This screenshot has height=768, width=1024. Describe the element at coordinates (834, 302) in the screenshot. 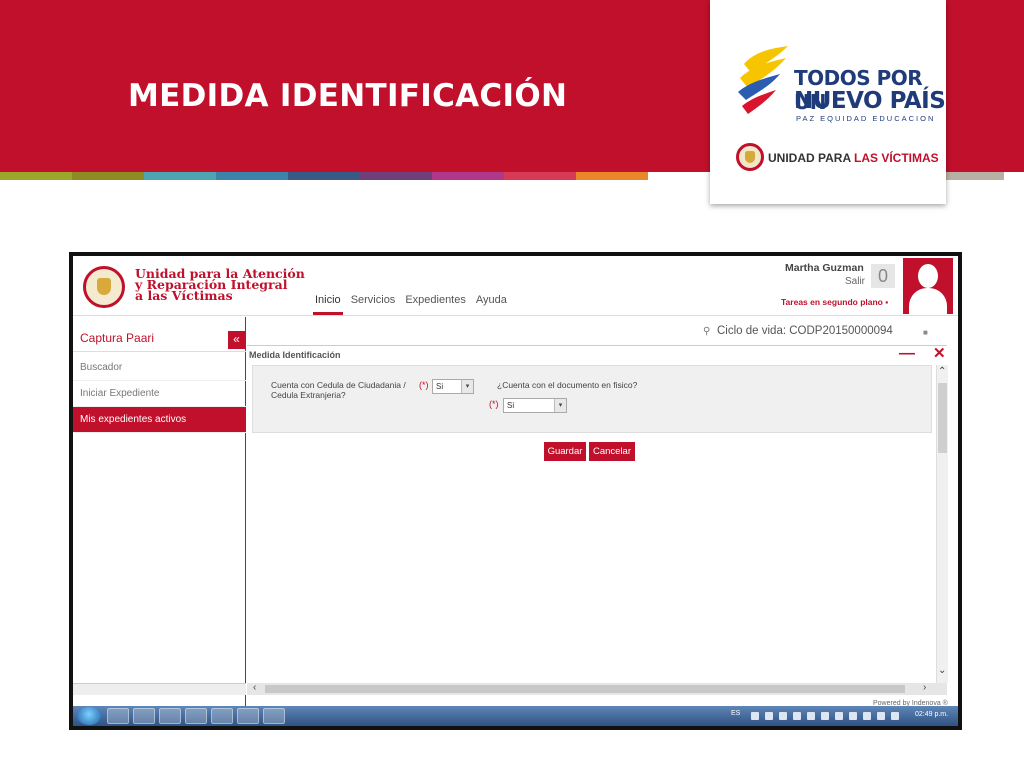

I see `background-tasks-link: Tareas en segundo plano ▪` at that location.